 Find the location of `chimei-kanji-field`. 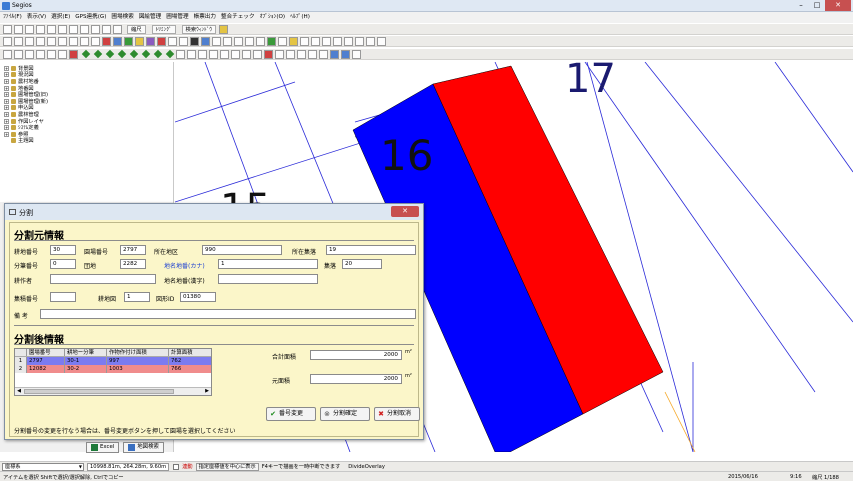

chimei-kanji-field is located at coordinates (268, 279).